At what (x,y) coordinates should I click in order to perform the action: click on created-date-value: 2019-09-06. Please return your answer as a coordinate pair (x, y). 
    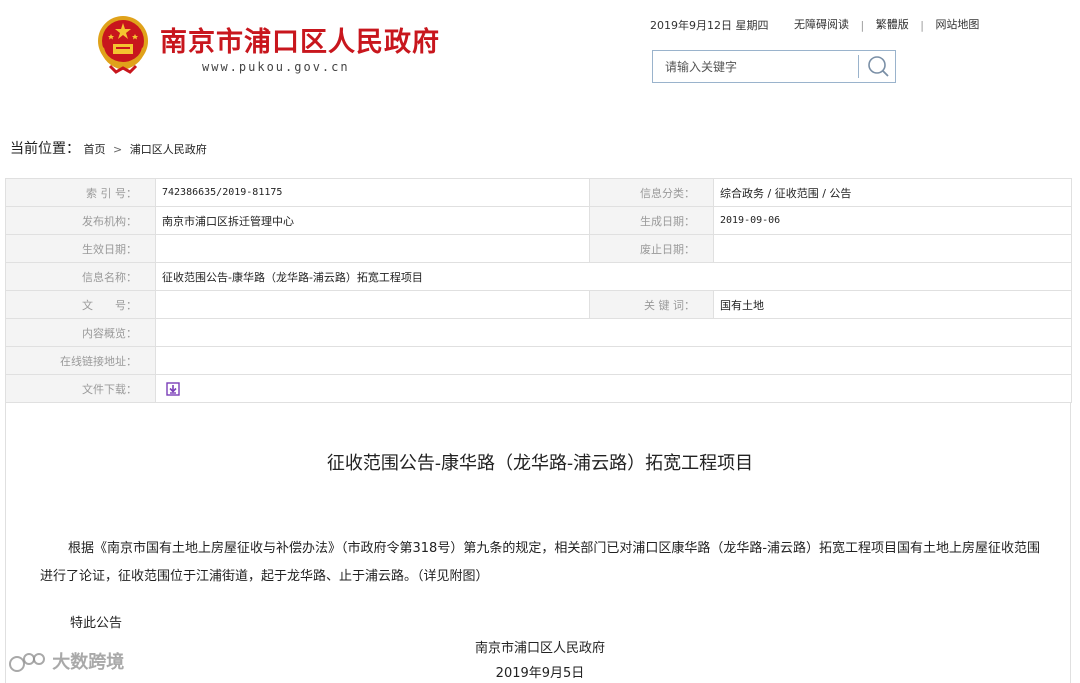
    Looking at the image, I should click on (892, 220).